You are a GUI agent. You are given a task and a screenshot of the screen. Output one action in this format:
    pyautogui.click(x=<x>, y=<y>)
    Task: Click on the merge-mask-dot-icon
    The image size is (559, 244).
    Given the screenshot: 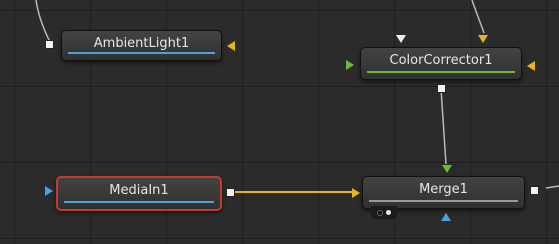 What is the action you would take?
    pyautogui.click(x=380, y=213)
    